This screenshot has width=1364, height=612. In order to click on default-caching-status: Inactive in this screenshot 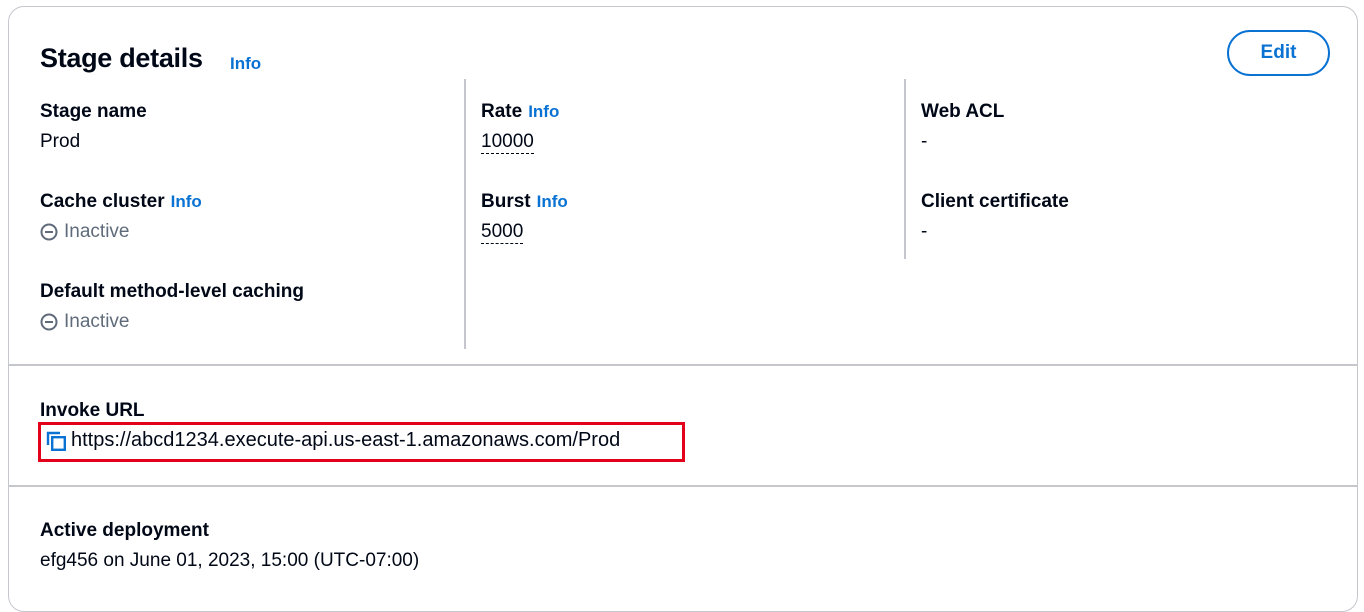, I will do `click(172, 322)`.